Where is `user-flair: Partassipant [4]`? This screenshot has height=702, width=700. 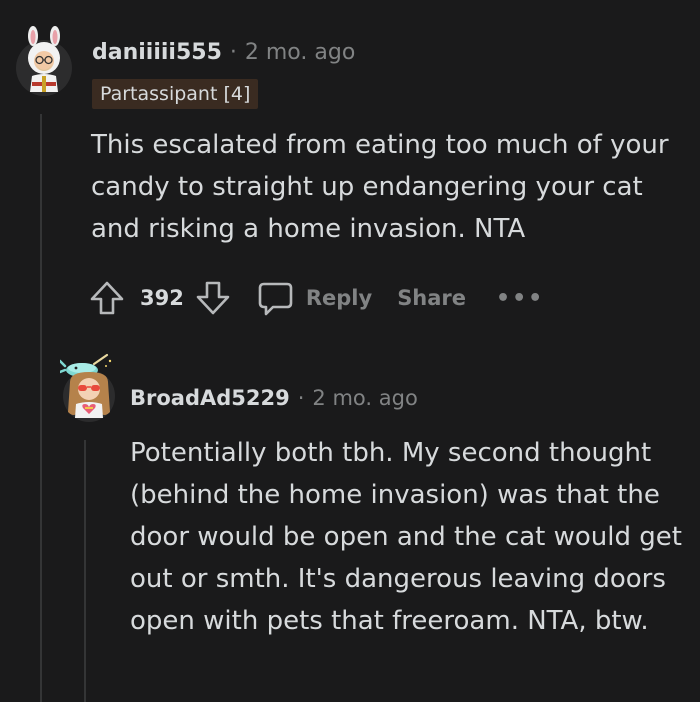 user-flair: Partassipant [4] is located at coordinates (175, 94).